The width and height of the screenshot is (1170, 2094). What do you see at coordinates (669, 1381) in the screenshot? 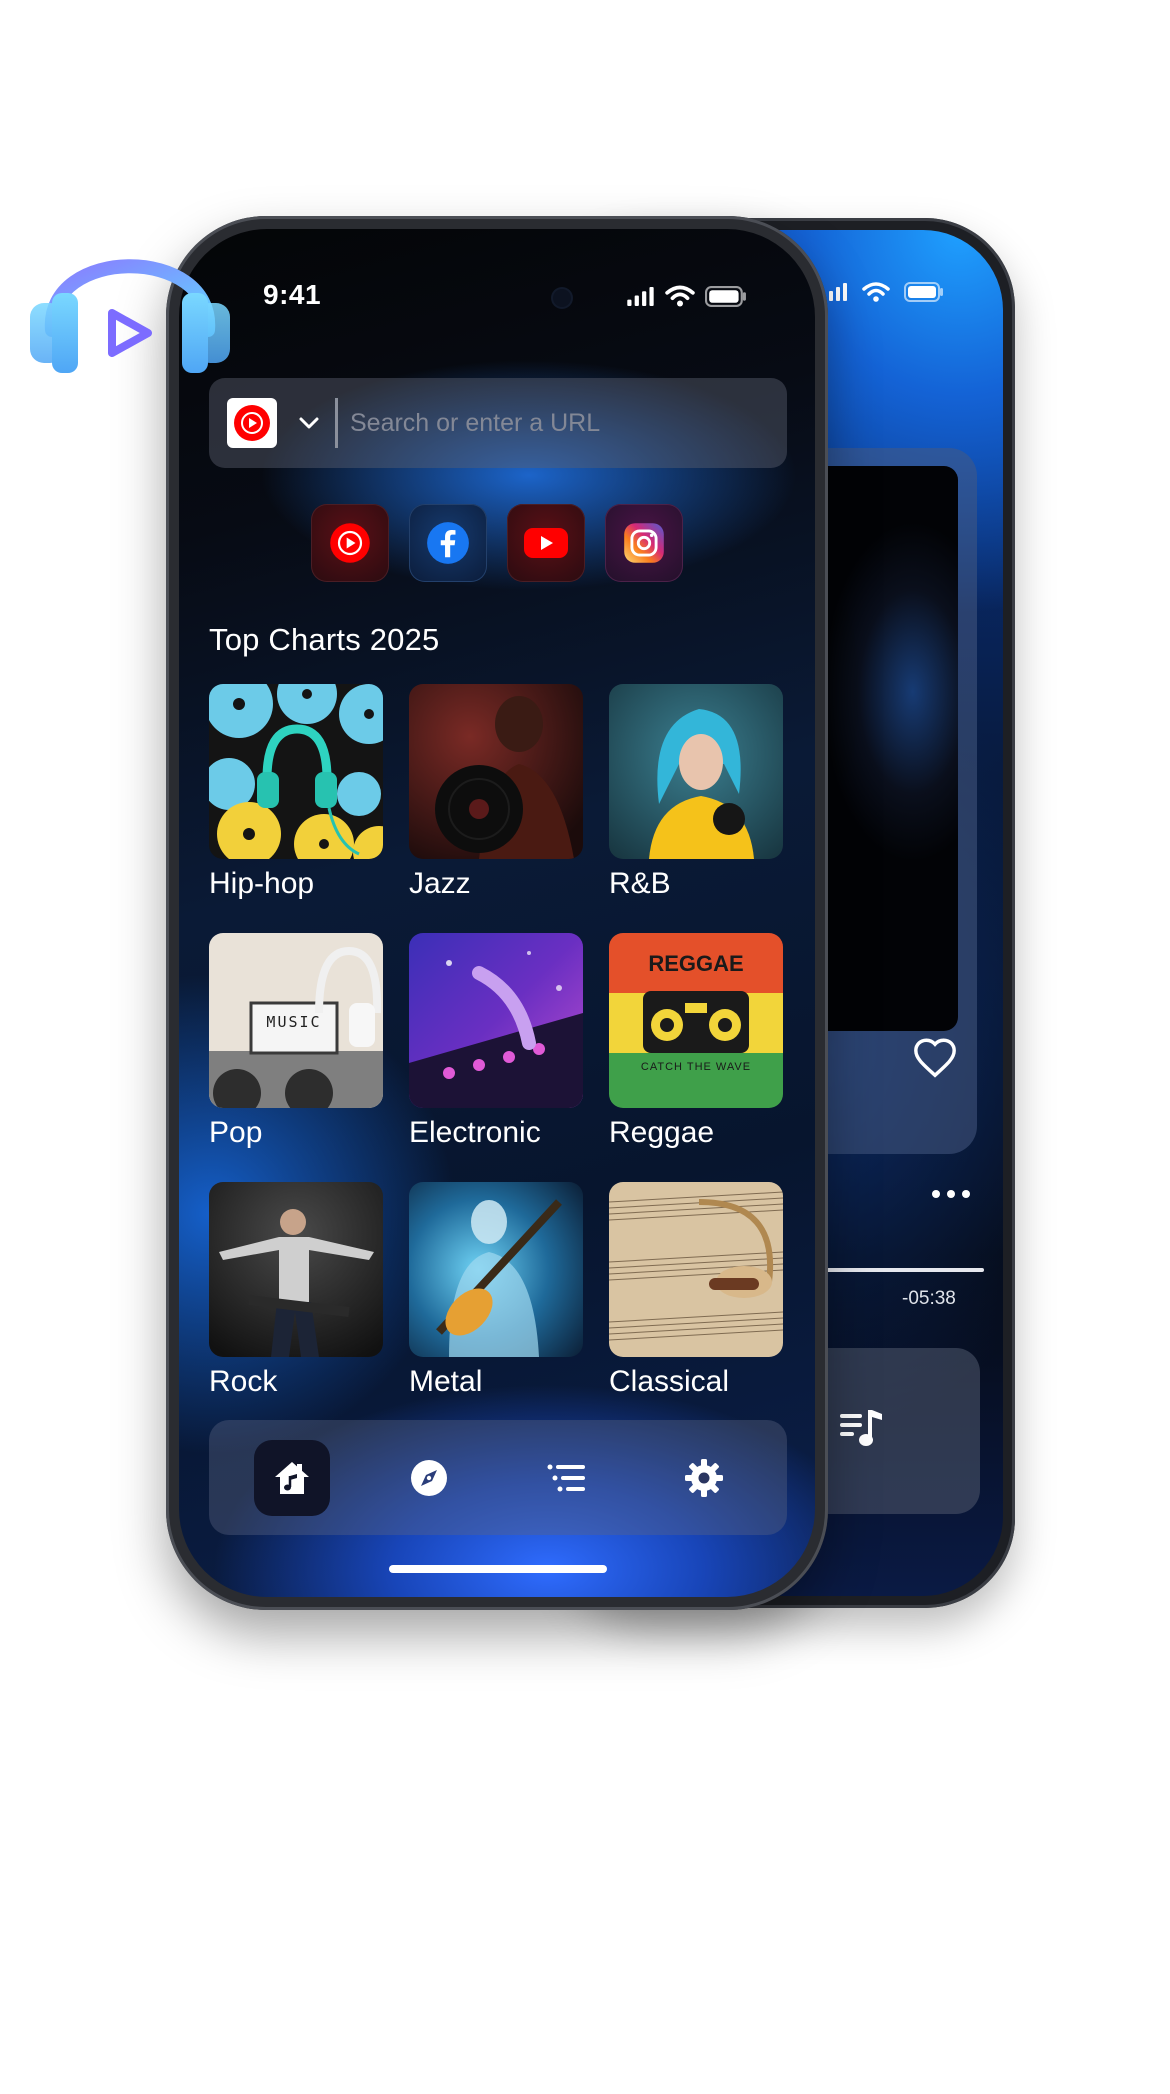
I see `genre-label: Classical` at bounding box center [669, 1381].